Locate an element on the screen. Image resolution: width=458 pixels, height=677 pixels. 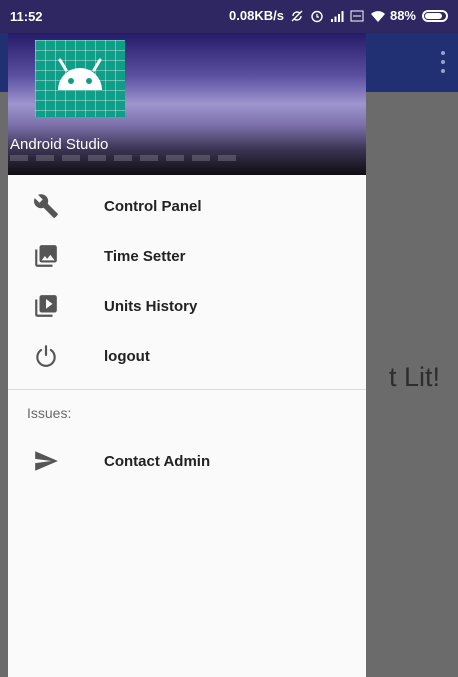
status-icons: 0.08KB/s 88% is located at coordinates (338, 15).